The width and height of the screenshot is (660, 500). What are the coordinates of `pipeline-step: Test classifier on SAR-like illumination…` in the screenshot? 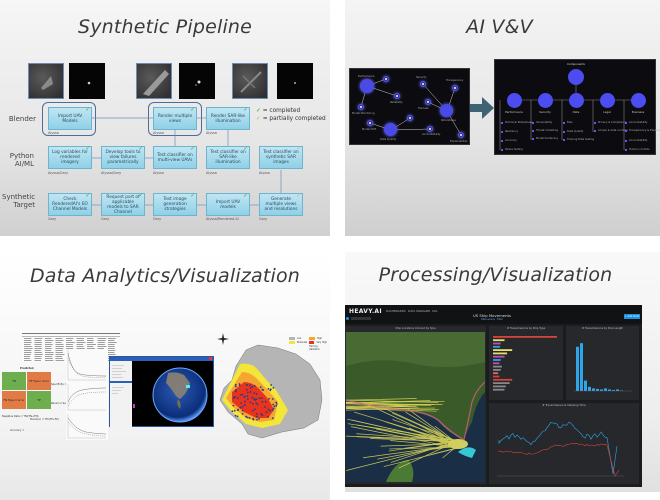 It's located at (228, 157).